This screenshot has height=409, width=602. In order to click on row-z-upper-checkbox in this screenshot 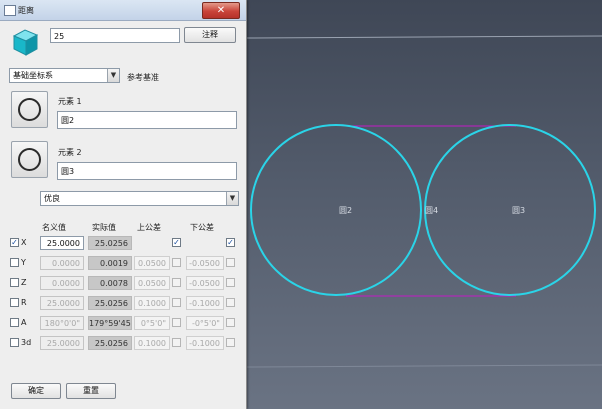, I will do `click(176, 282)`.